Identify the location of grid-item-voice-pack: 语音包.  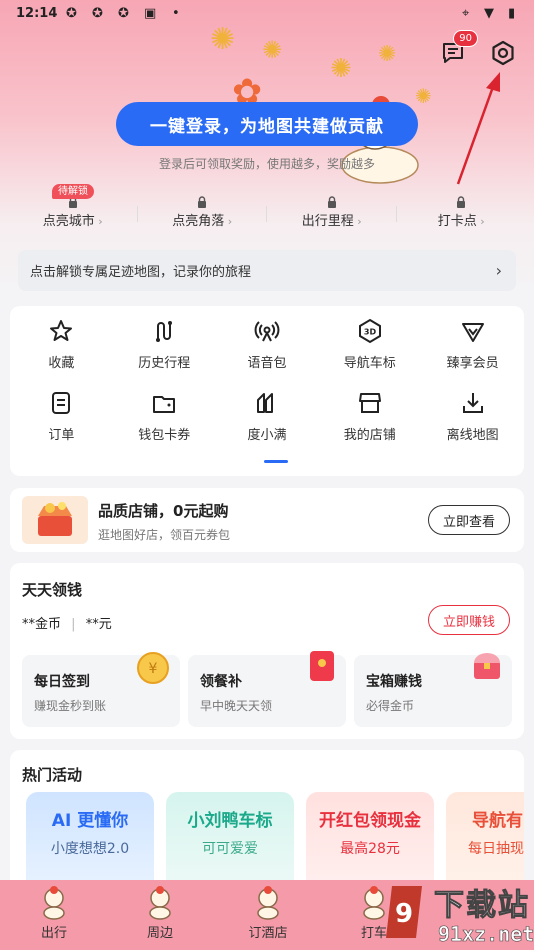
(267, 342).